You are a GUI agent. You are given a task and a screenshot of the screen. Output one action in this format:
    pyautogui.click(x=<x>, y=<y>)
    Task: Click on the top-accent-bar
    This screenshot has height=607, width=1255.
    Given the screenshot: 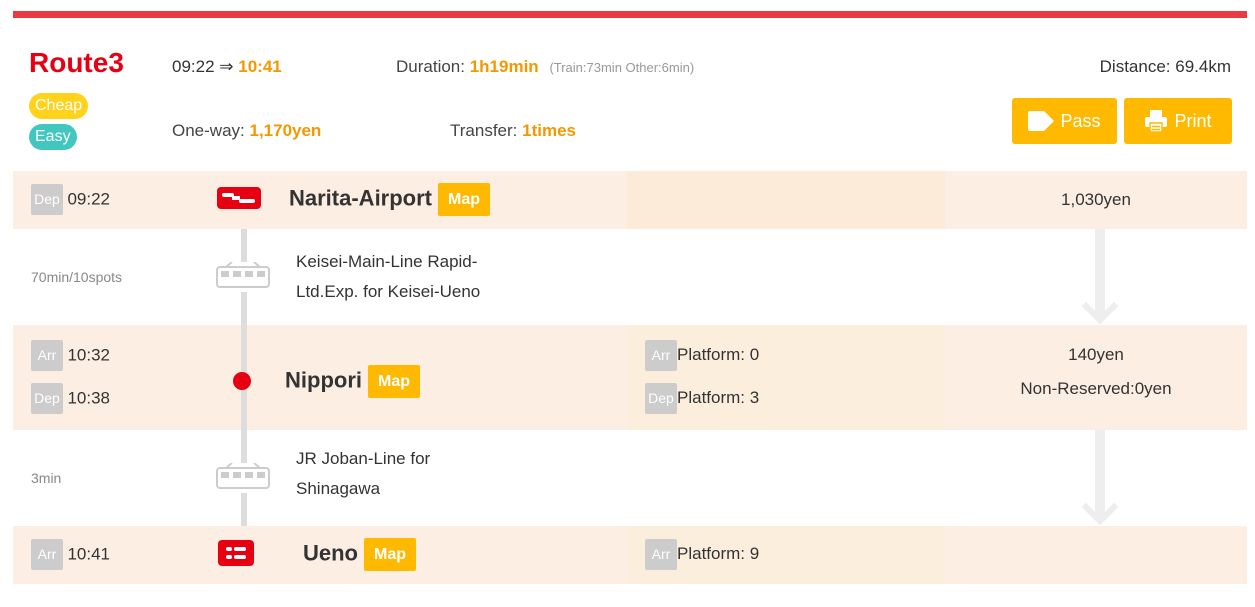 What is the action you would take?
    pyautogui.click(x=630, y=14)
    